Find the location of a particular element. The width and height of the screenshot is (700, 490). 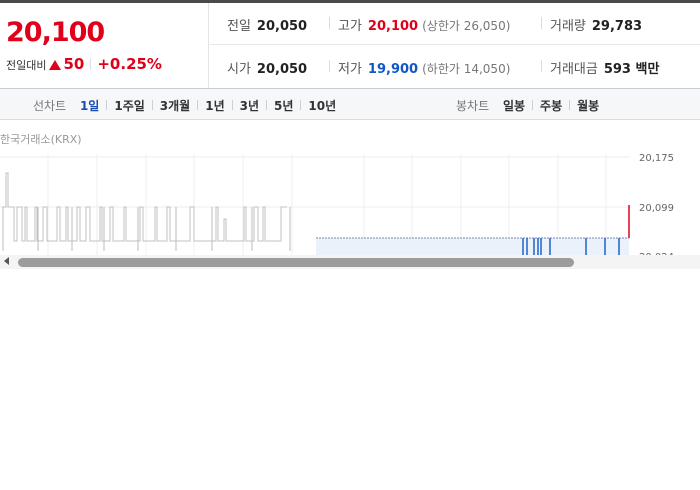

current-price: 20,100 is located at coordinates (55, 32).